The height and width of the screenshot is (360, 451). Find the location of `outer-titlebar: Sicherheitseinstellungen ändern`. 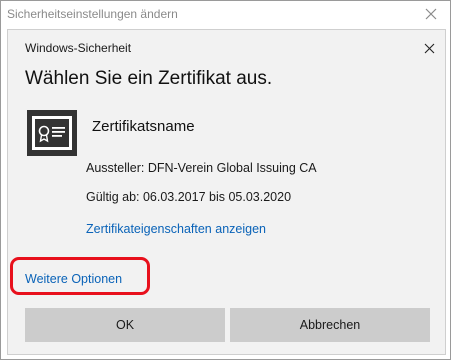

outer-titlebar: Sicherheitseinstellungen ändern is located at coordinates (225, 15).